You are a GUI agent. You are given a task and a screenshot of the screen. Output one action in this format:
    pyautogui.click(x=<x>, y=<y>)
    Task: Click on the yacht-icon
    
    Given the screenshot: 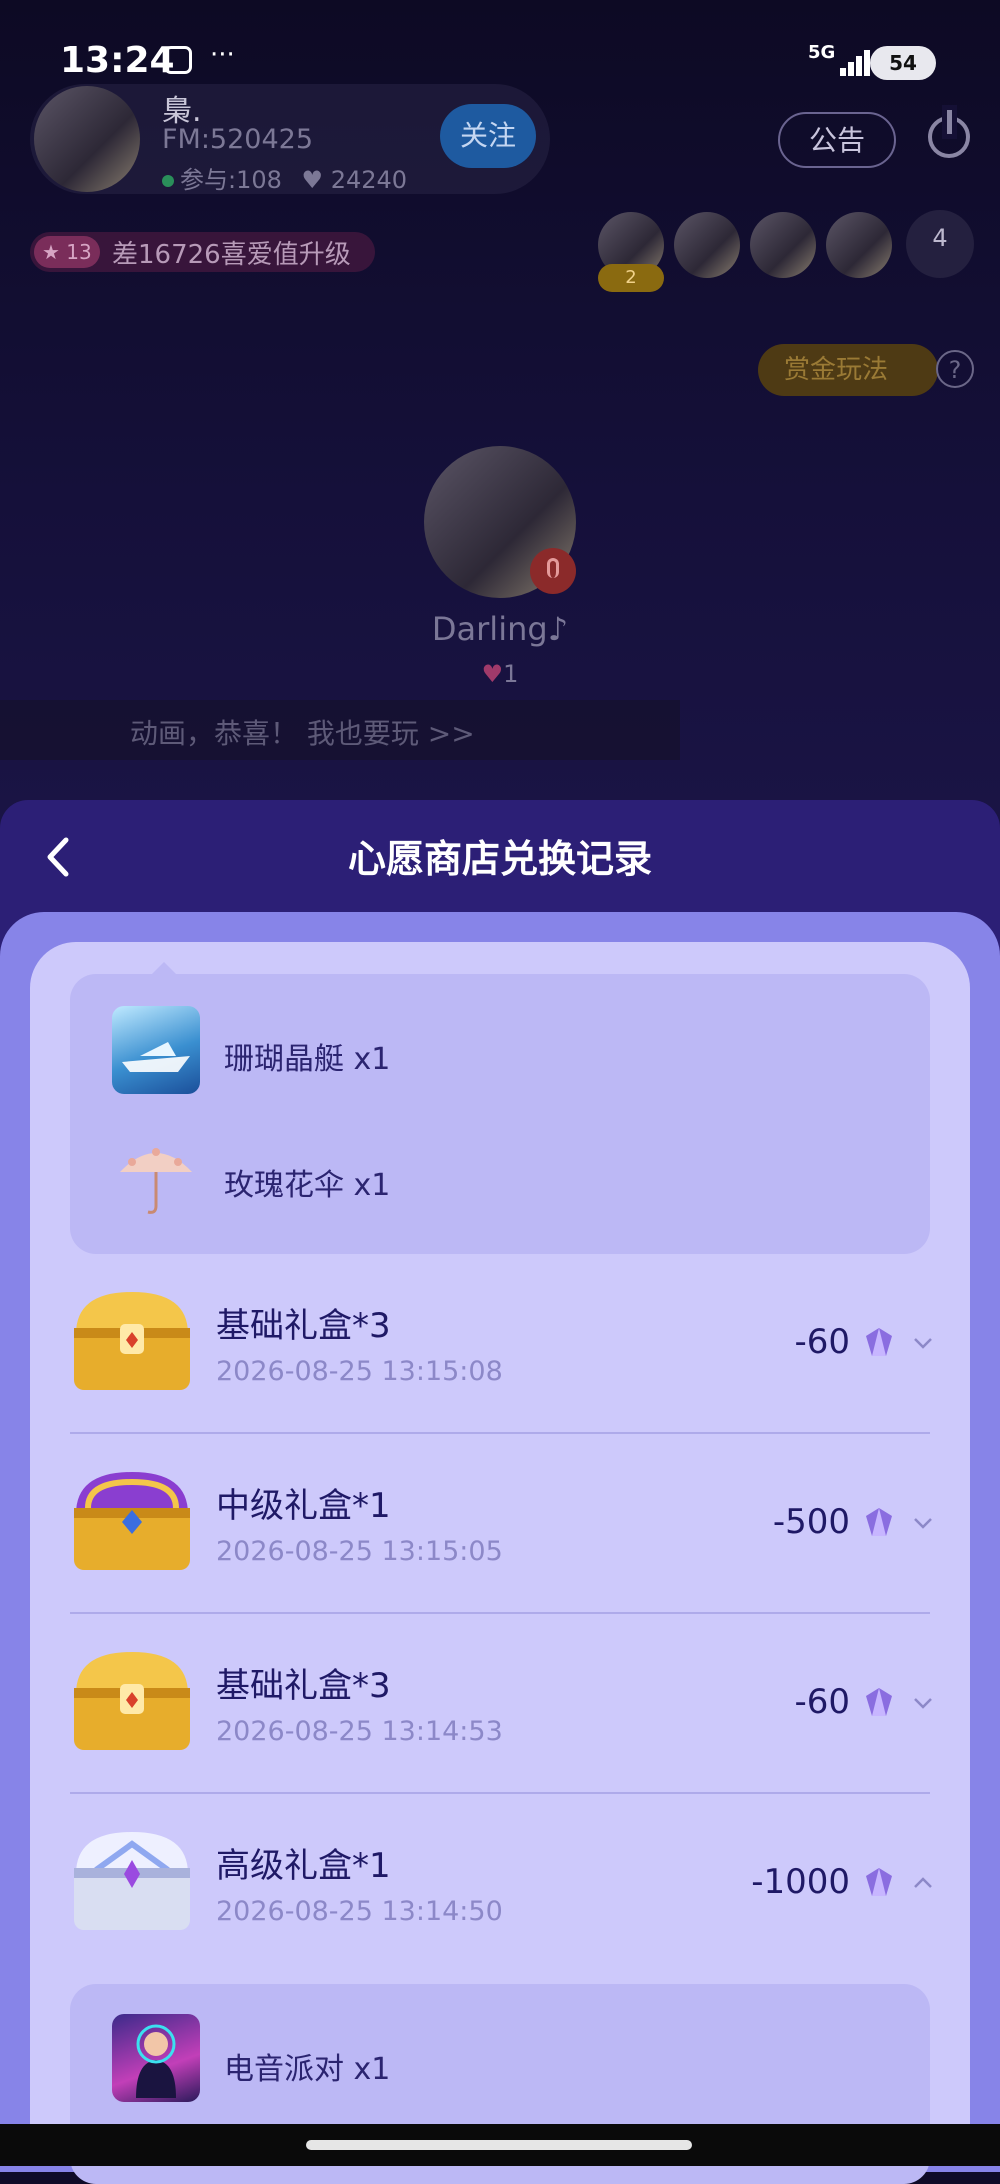 What is the action you would take?
    pyautogui.click(x=156, y=1050)
    